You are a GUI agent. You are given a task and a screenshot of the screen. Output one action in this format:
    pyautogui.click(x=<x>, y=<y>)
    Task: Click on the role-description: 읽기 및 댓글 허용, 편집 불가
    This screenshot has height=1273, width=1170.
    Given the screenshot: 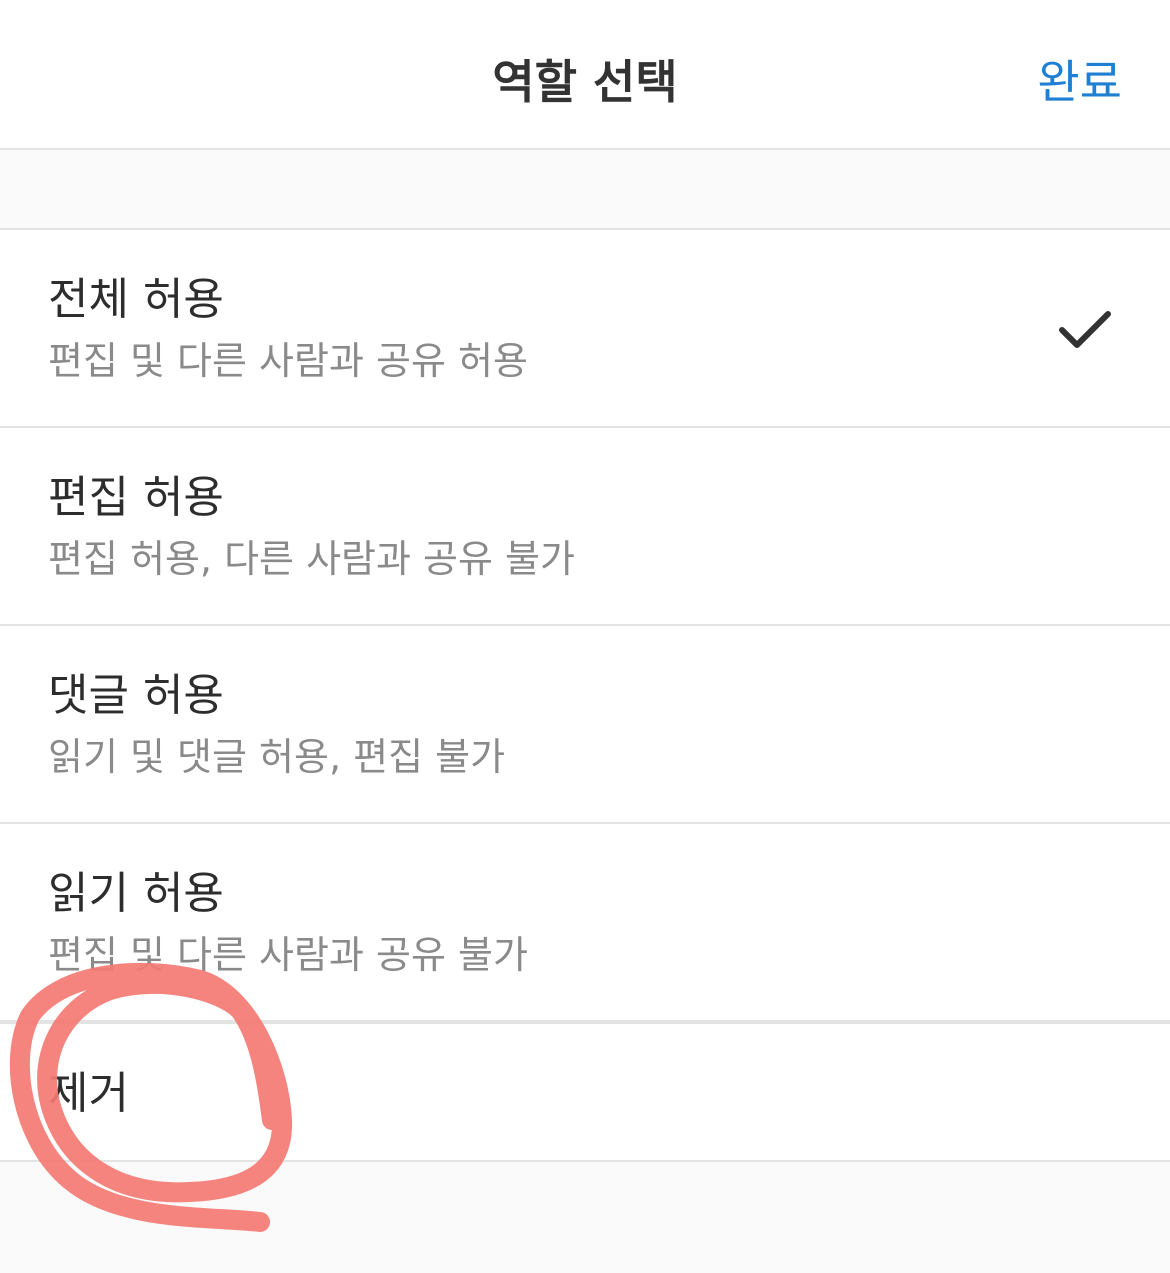 What is the action you would take?
    pyautogui.click(x=277, y=757)
    